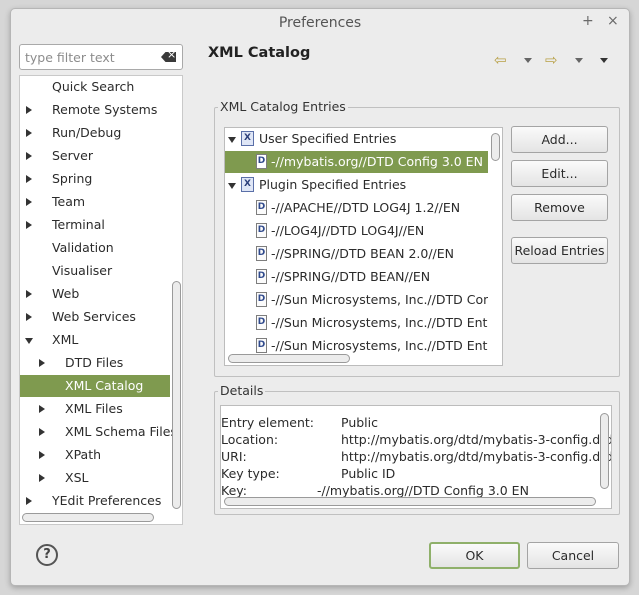 This screenshot has width=639, height=595. What do you see at coordinates (72, 155) in the screenshot?
I see `tree-item-label: Server` at bounding box center [72, 155].